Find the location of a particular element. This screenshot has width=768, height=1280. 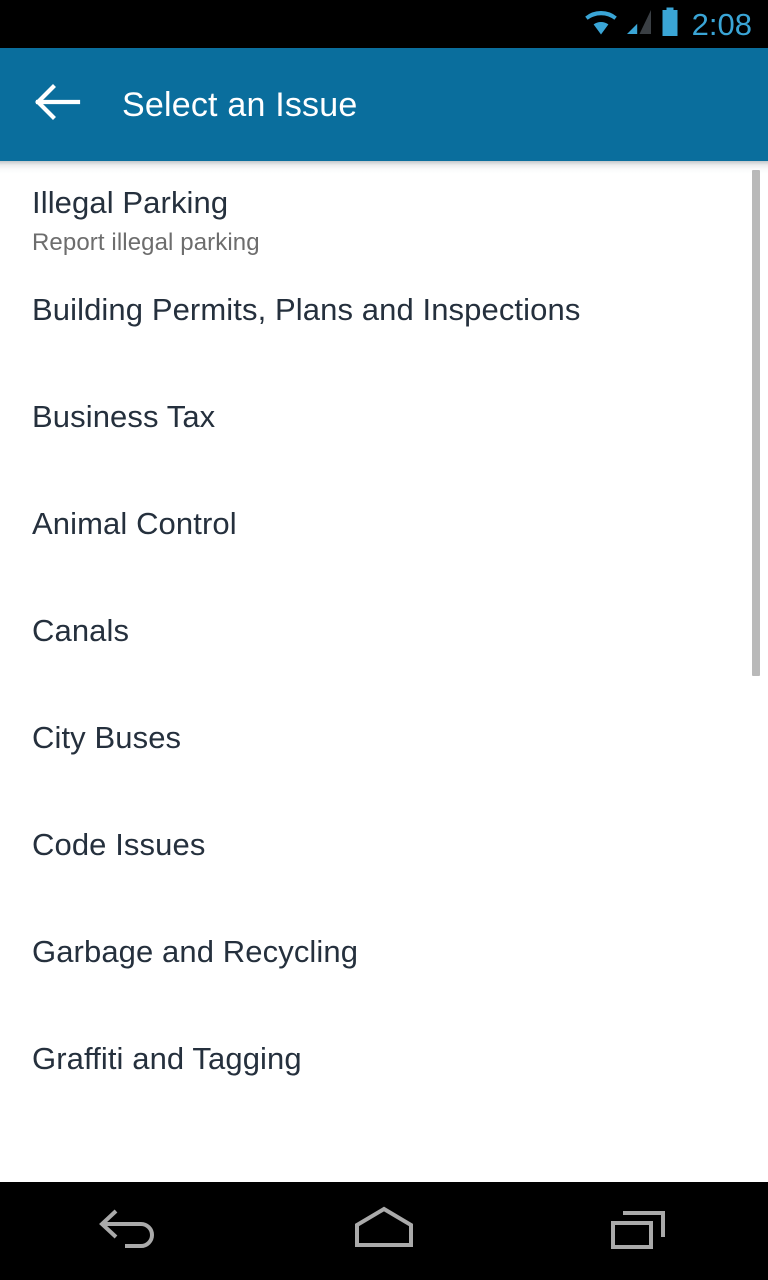

status-icons is located at coordinates (632, 24).